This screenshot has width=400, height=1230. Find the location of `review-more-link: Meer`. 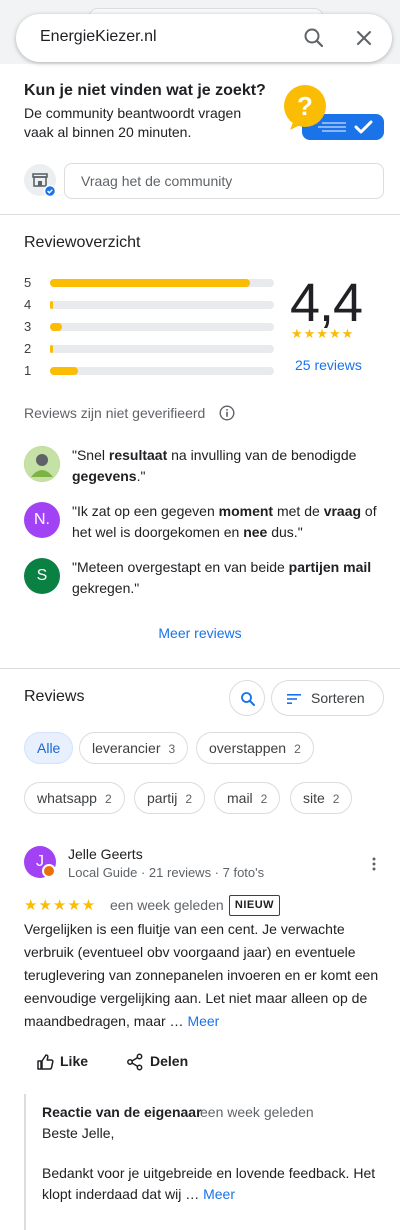

review-more-link: Meer is located at coordinates (203, 1021).